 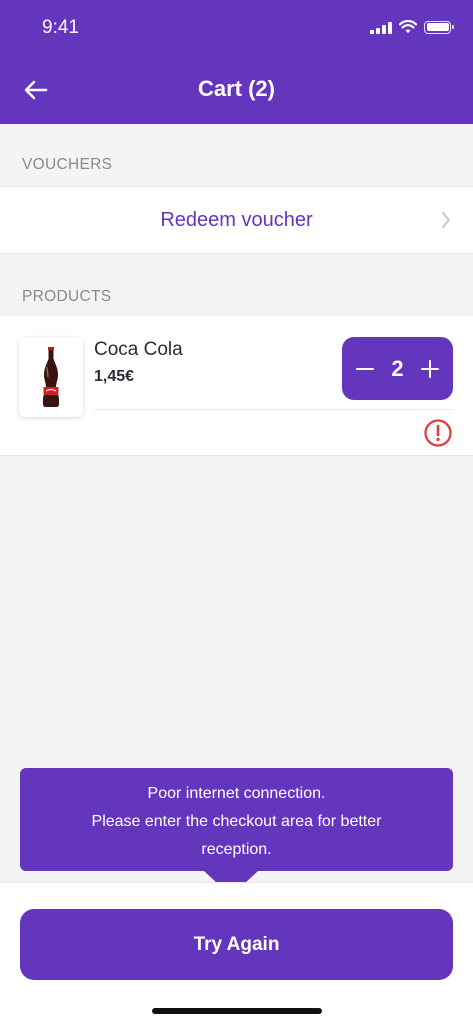 I want to click on page-title: Cart (2), so click(x=236, y=88).